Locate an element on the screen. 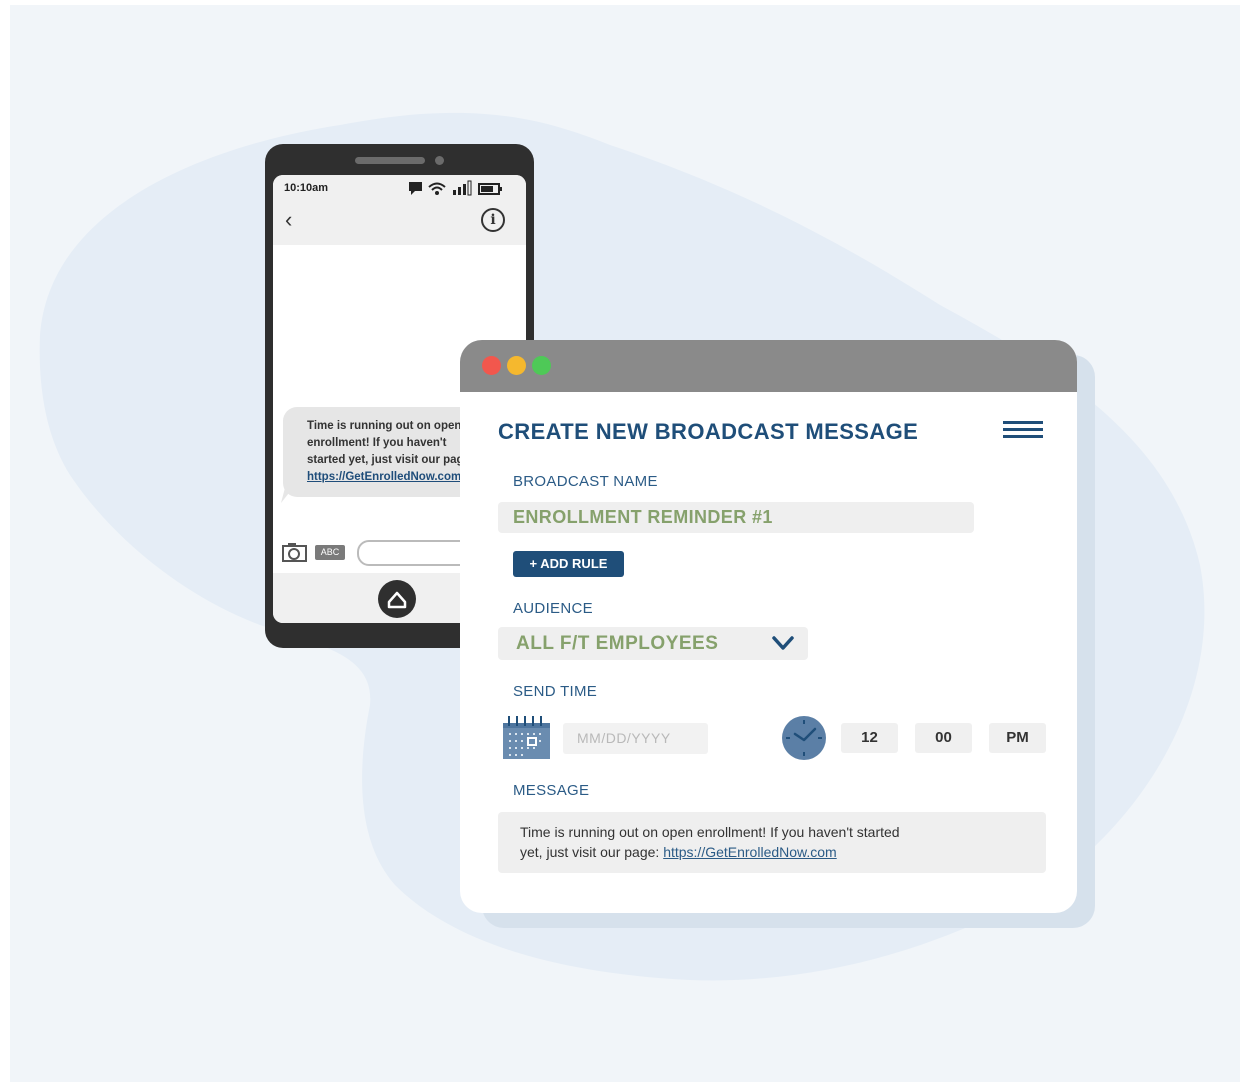  battery-icon is located at coordinates (490, 189).